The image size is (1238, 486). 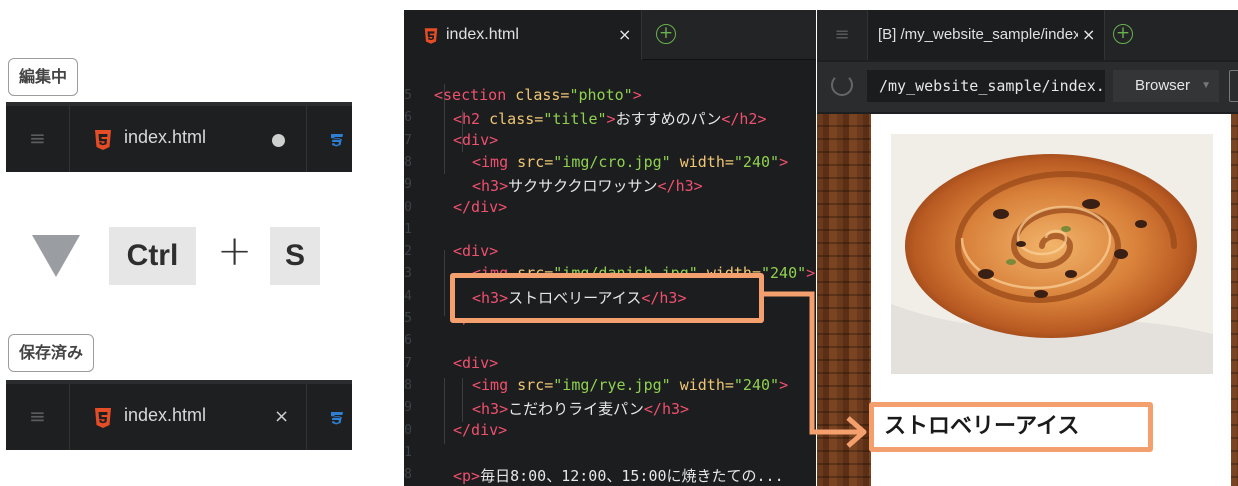 What do you see at coordinates (1011, 427) in the screenshot?
I see `preview-heading: ストロベリーアイス` at bounding box center [1011, 427].